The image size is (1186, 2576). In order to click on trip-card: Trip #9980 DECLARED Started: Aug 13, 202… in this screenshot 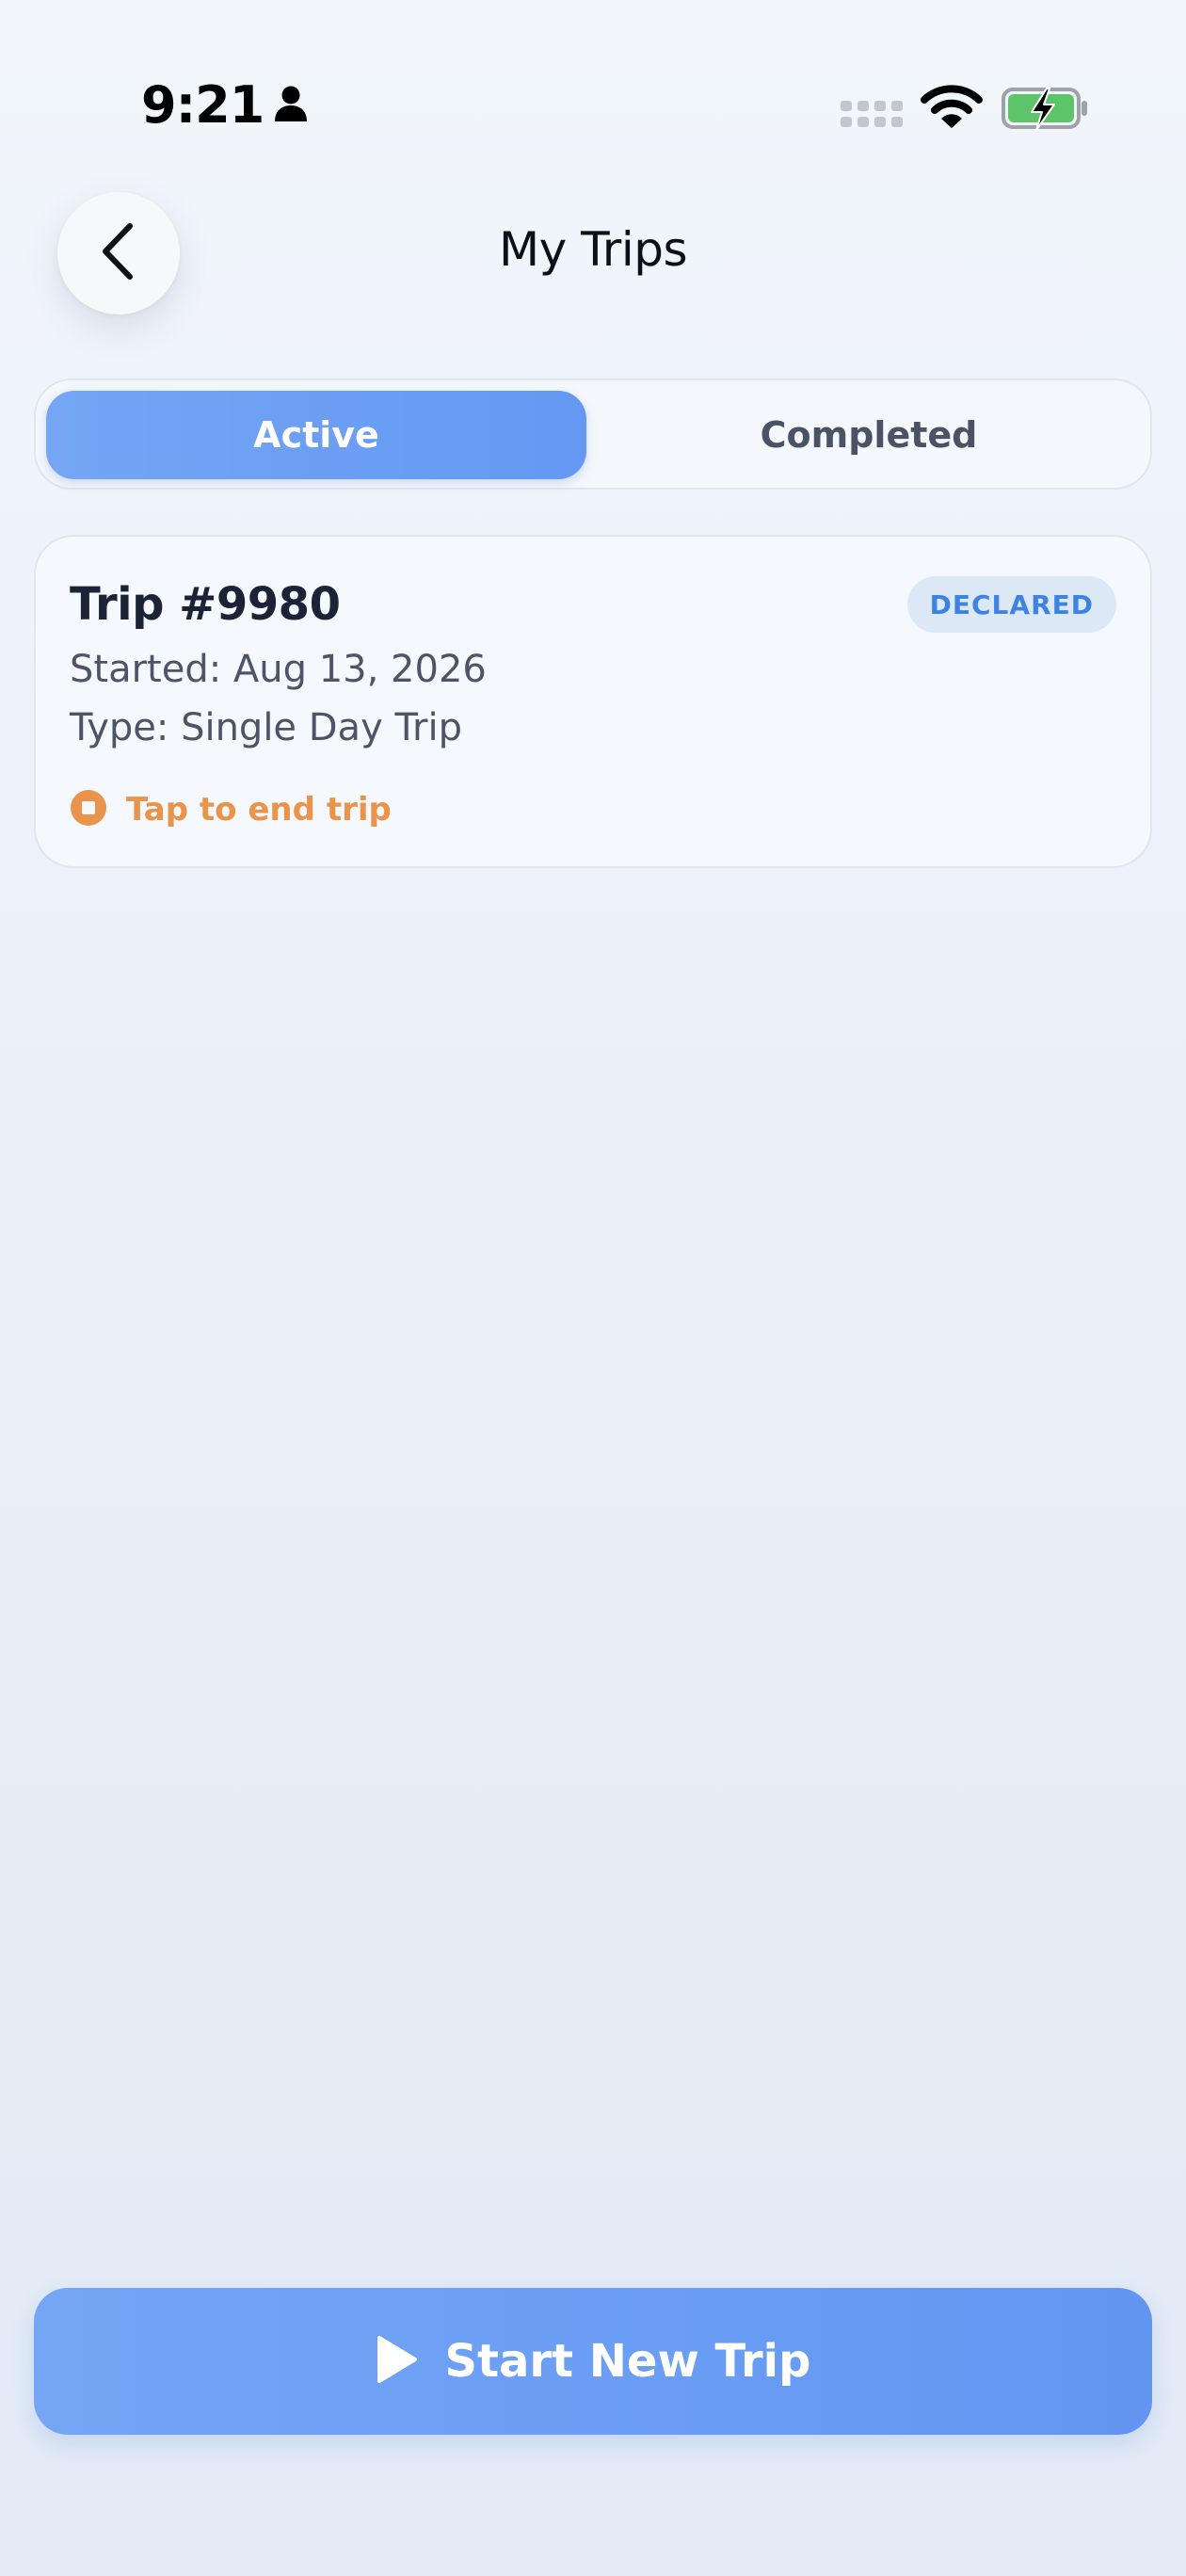, I will do `click(593, 701)`.